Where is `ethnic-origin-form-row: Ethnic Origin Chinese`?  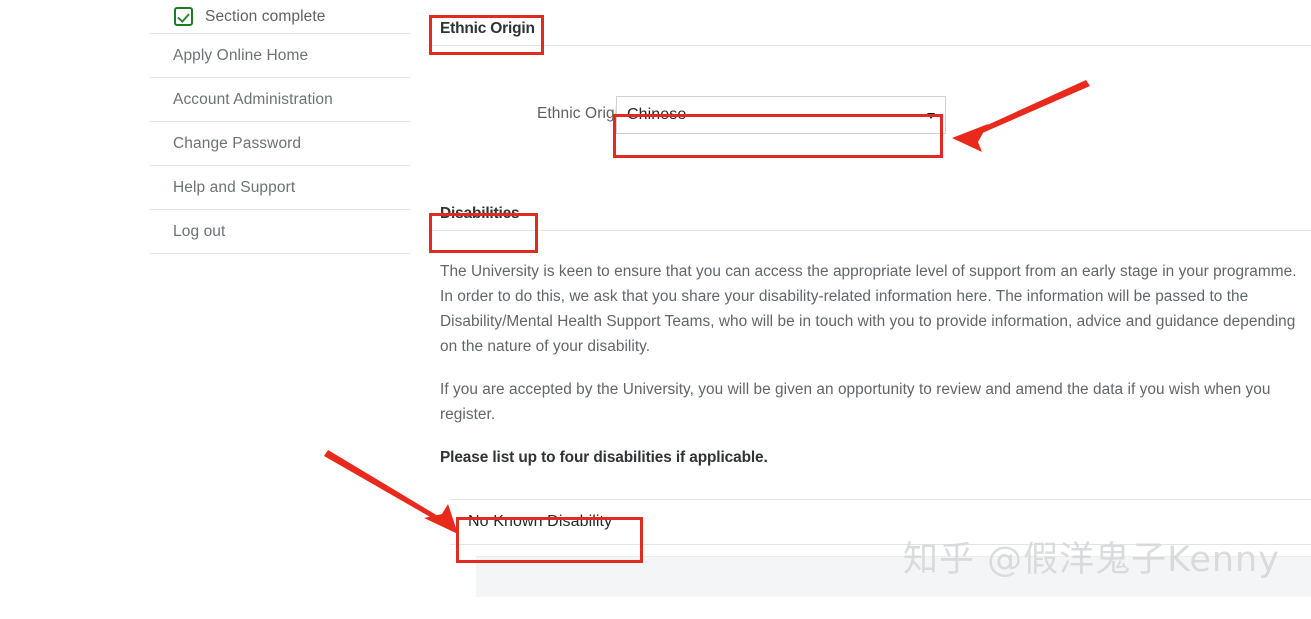
ethnic-origin-form-row: Ethnic Origin Chinese is located at coordinates (869, 127).